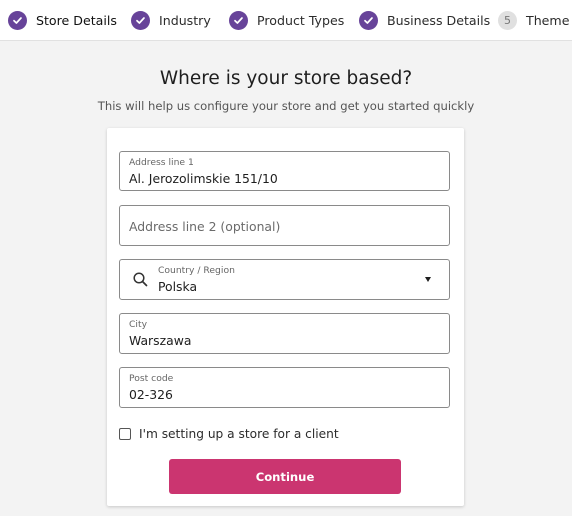 This screenshot has height=516, width=572. Describe the element at coordinates (507, 20) in the screenshot. I see `step-number: 5` at that location.